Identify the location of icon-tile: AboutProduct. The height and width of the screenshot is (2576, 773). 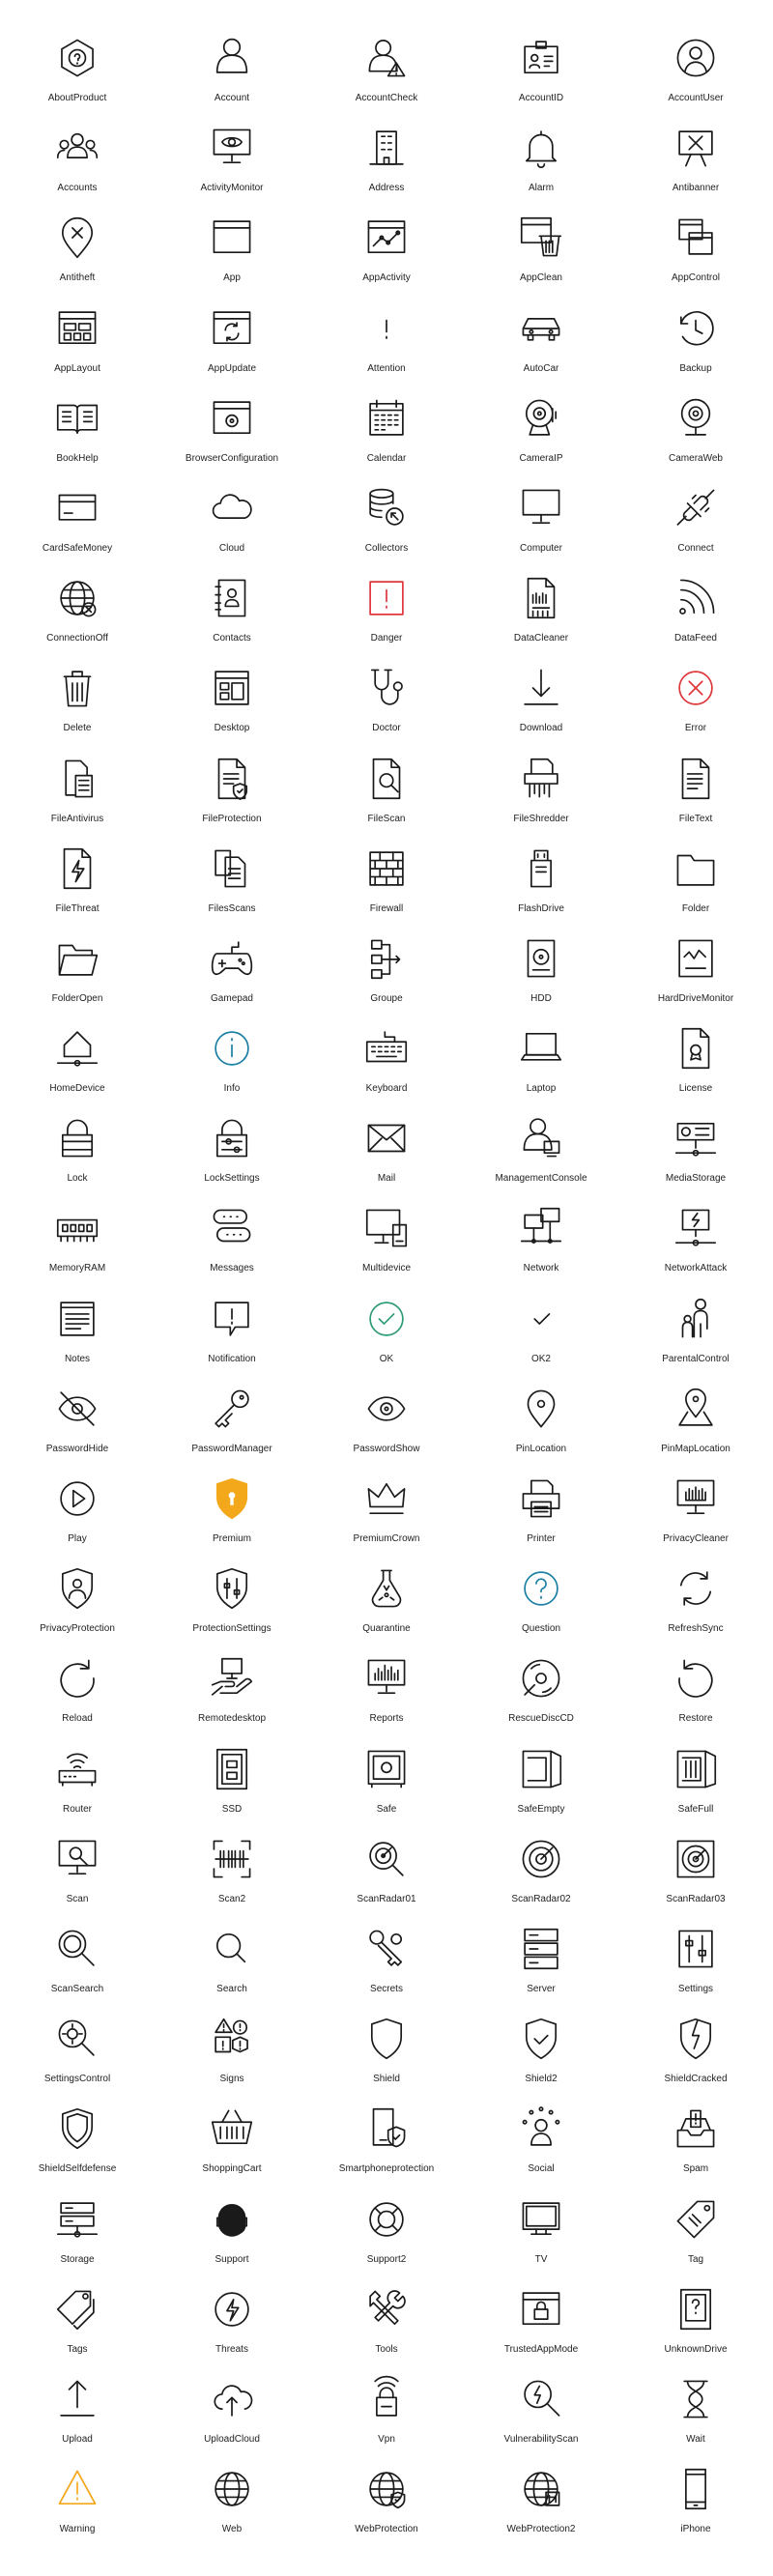
(77, 74).